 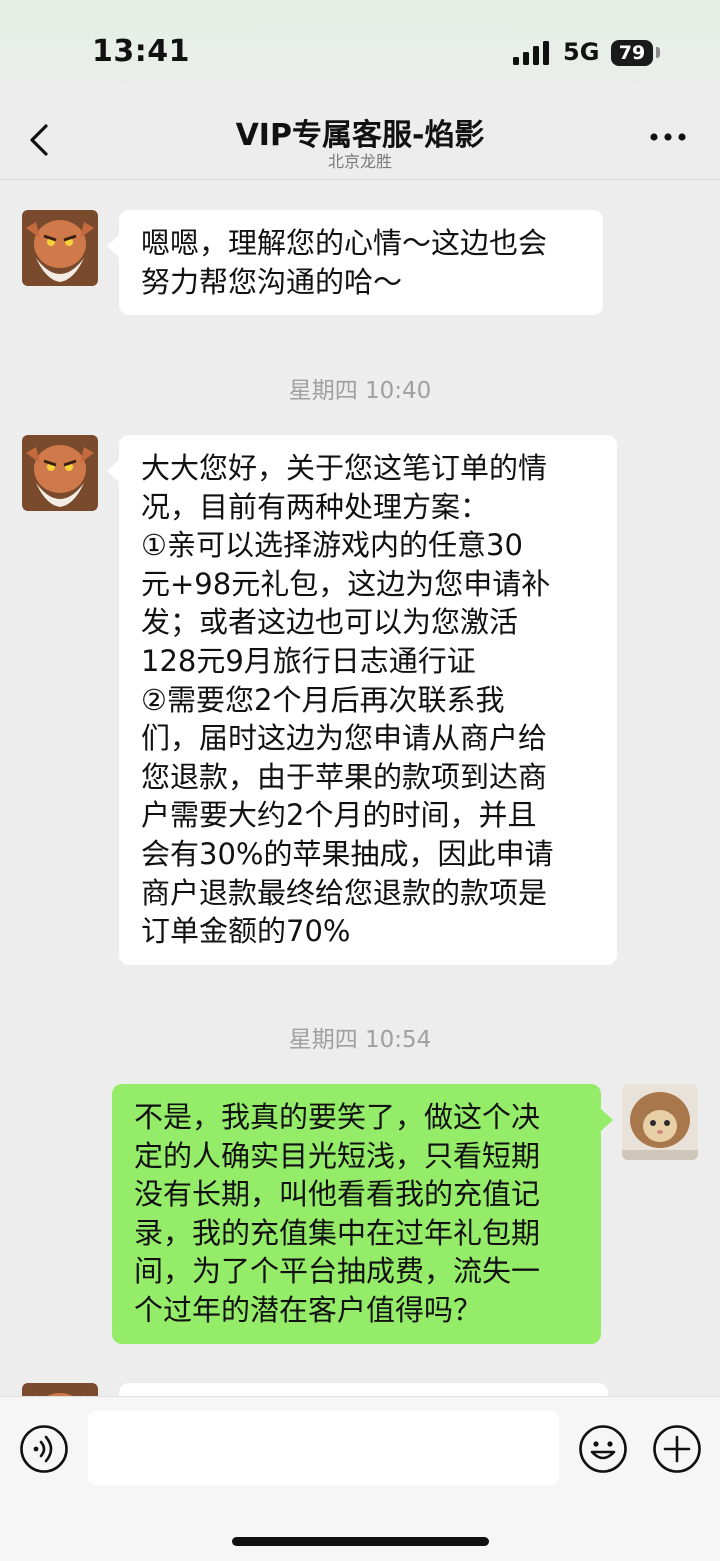 I want to click on status-bar: 13:41 5G 79, so click(x=360, y=50).